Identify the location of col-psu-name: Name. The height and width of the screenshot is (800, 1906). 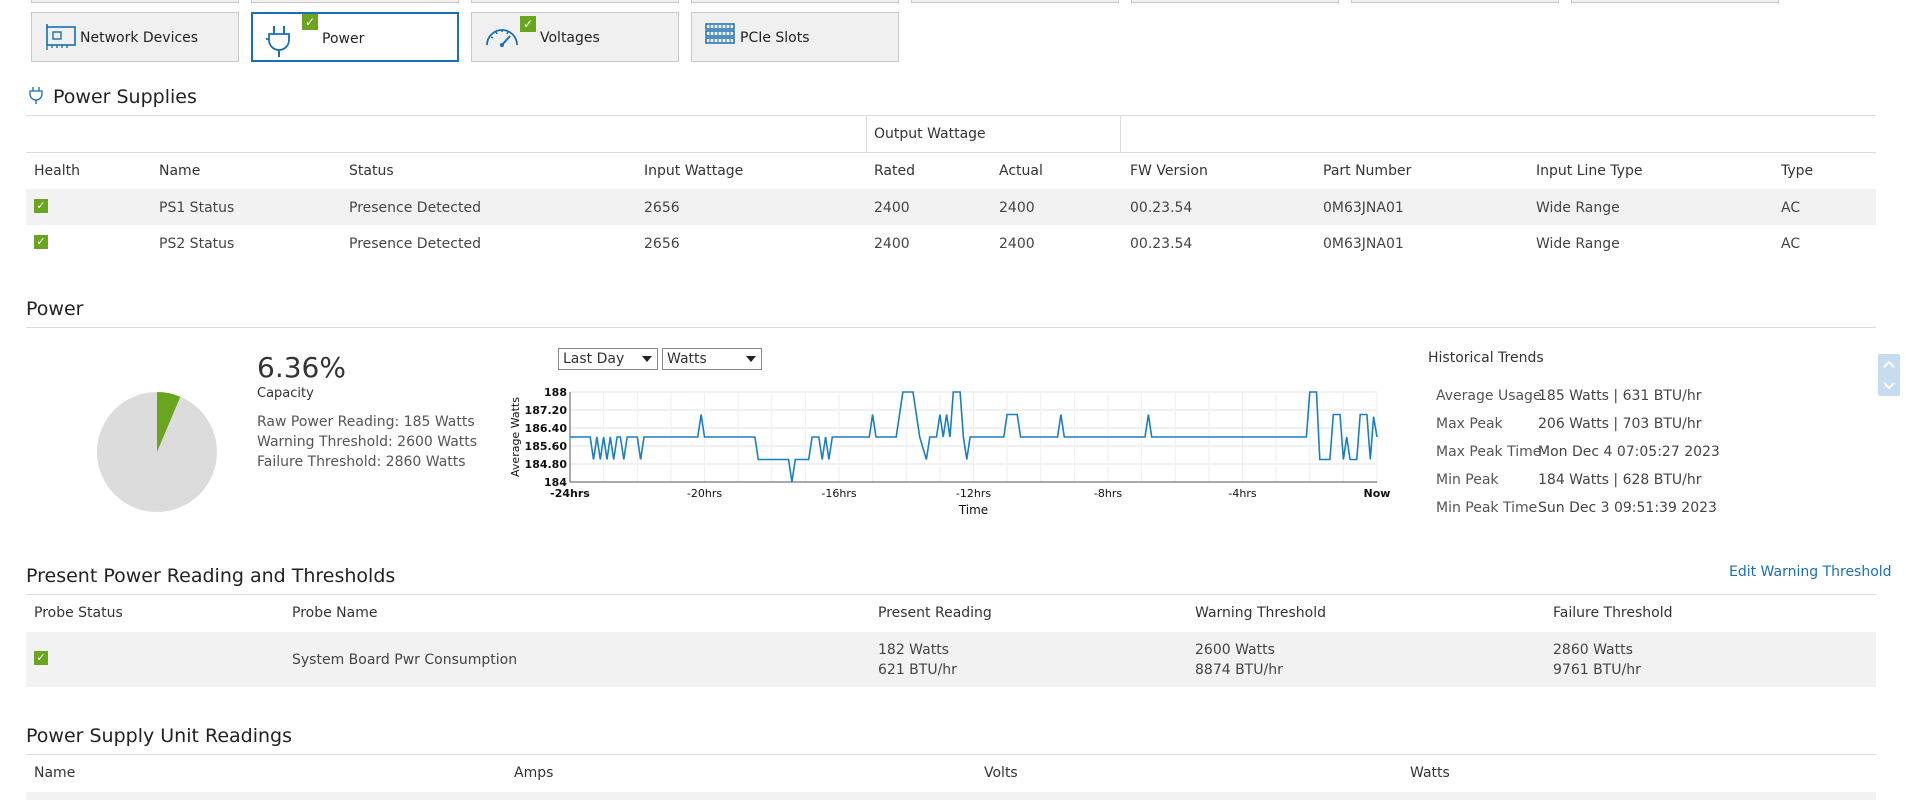
(55, 773).